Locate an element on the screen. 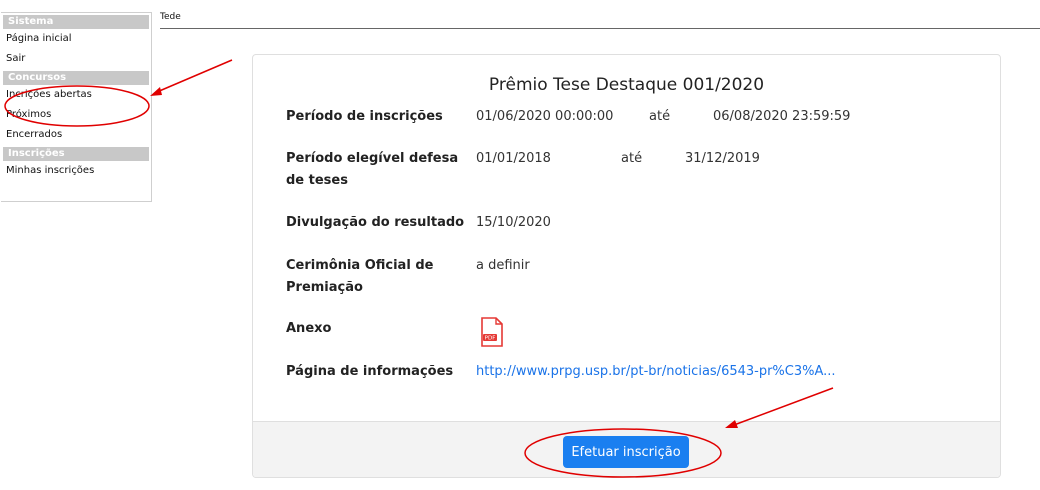 The image size is (1040, 490). sidebar-section-concursos: Concursos is located at coordinates (76, 78).